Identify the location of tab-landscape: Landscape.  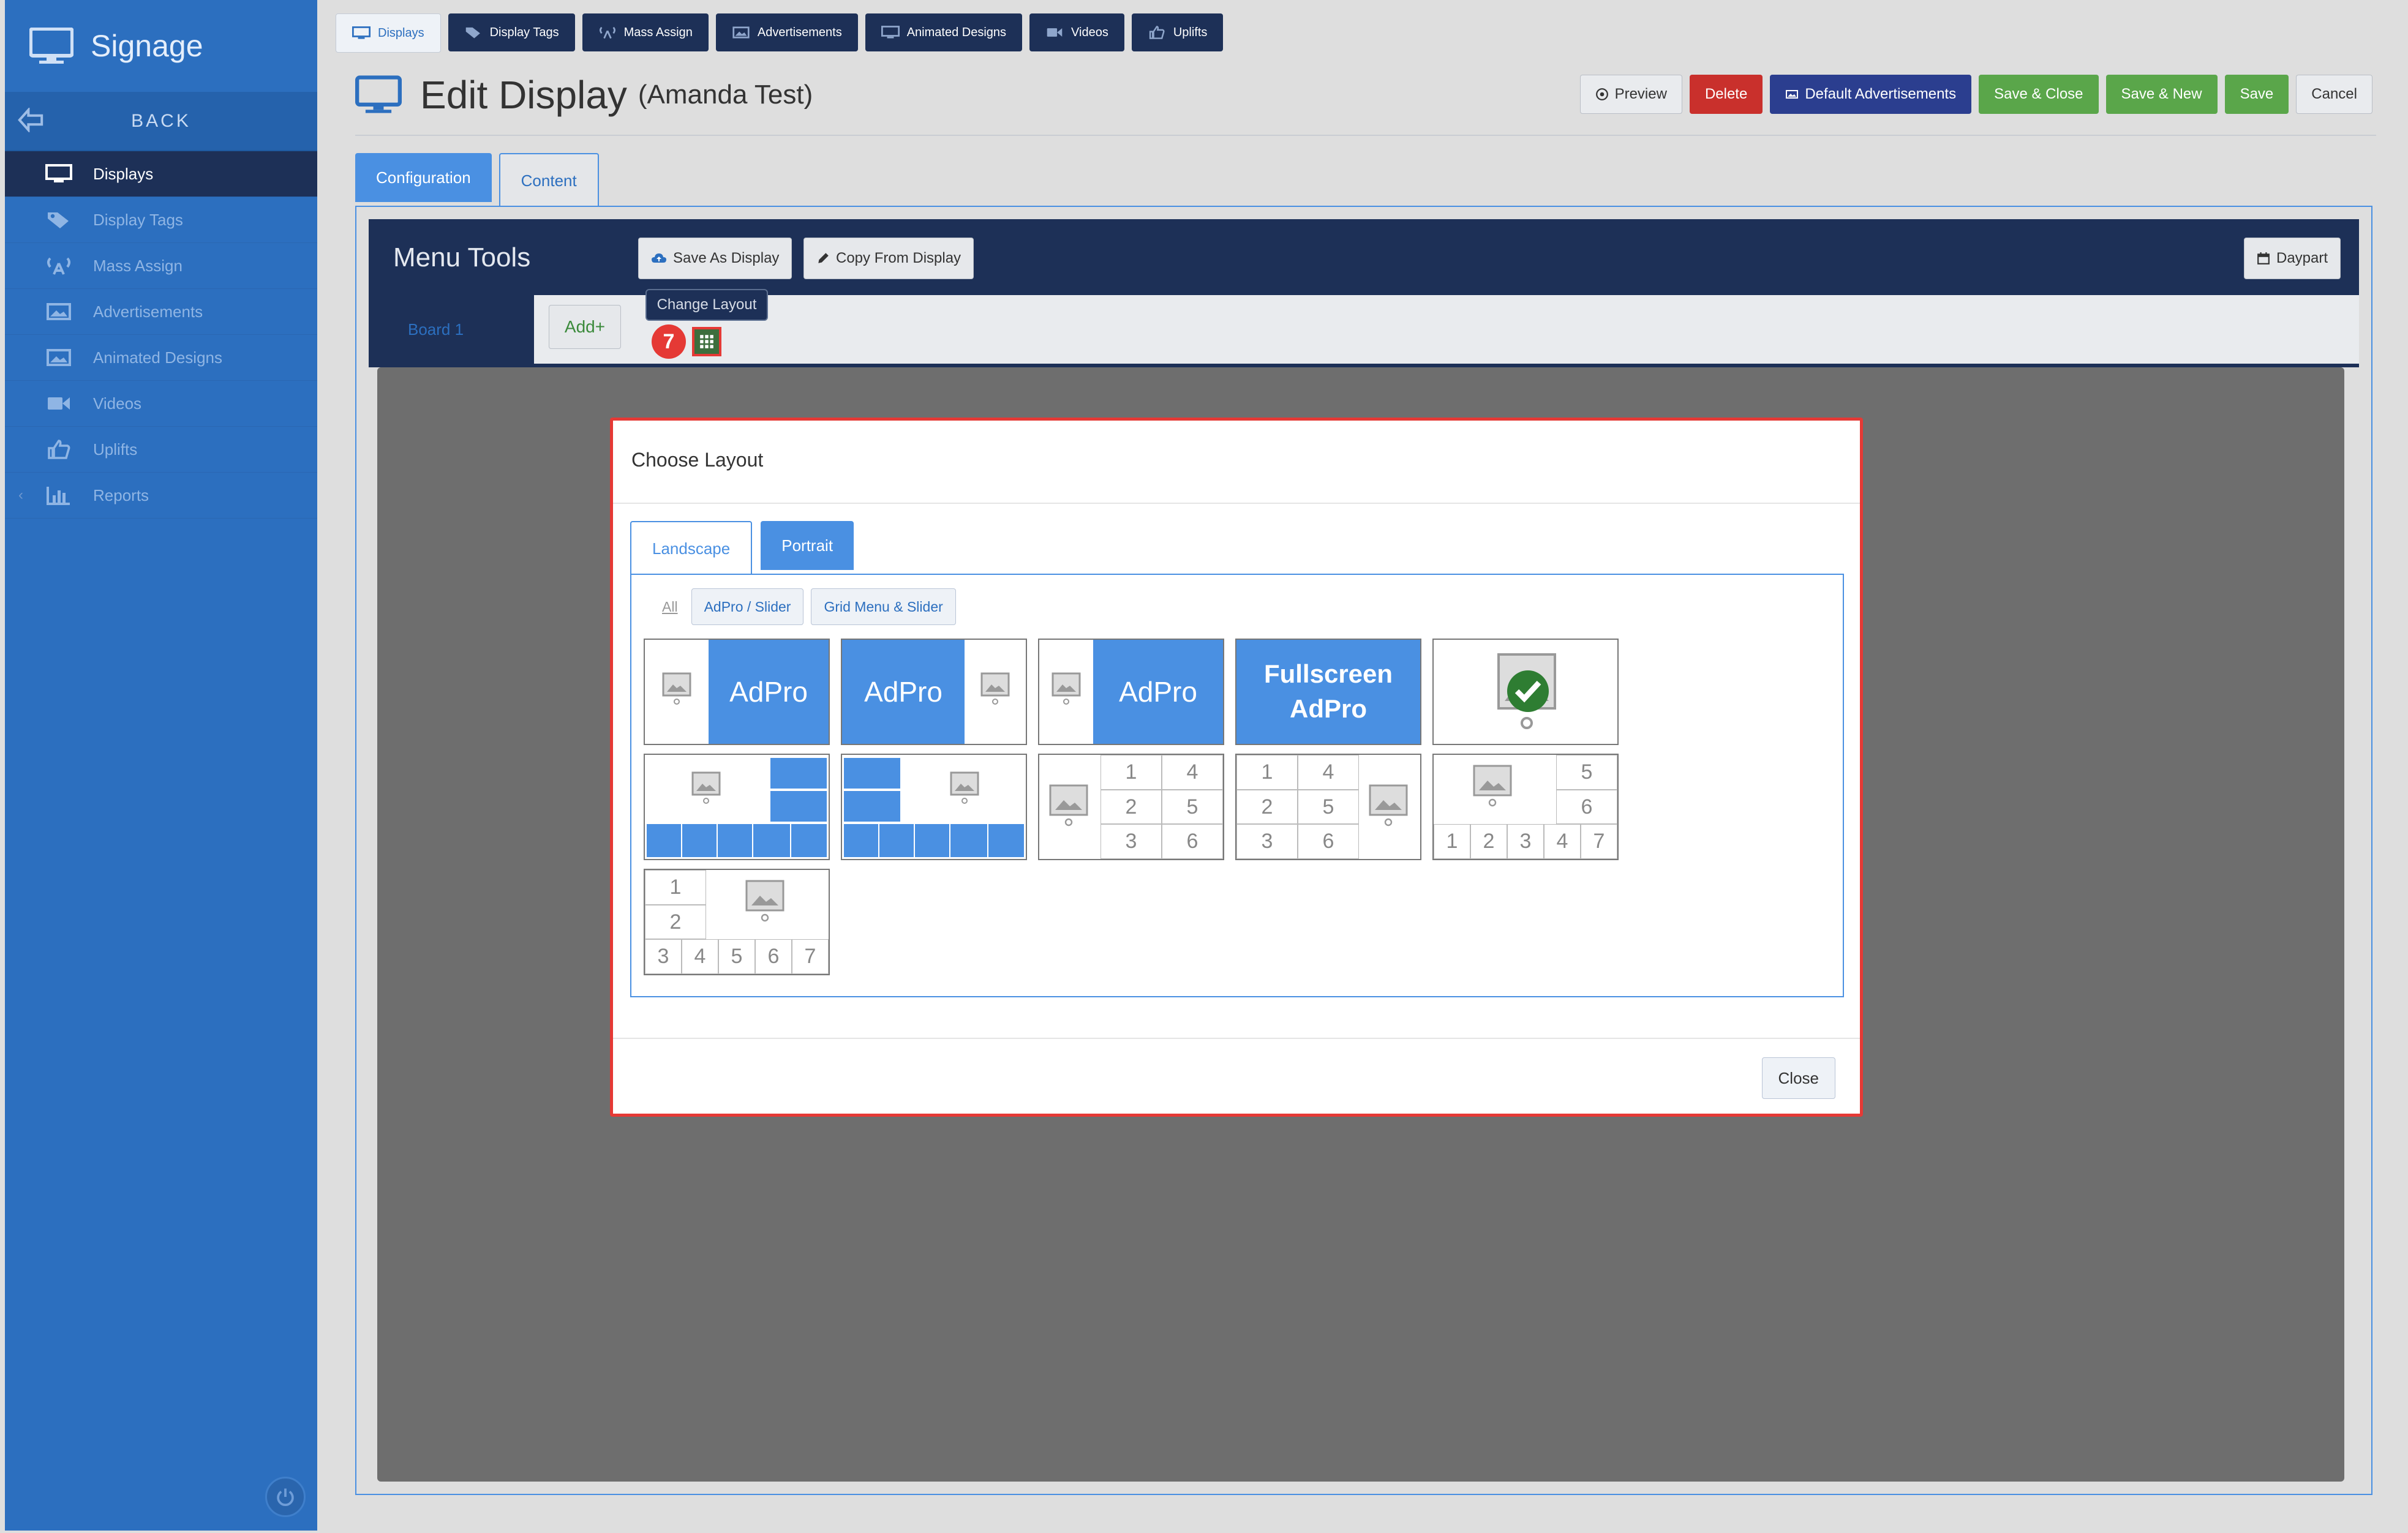
(691, 548).